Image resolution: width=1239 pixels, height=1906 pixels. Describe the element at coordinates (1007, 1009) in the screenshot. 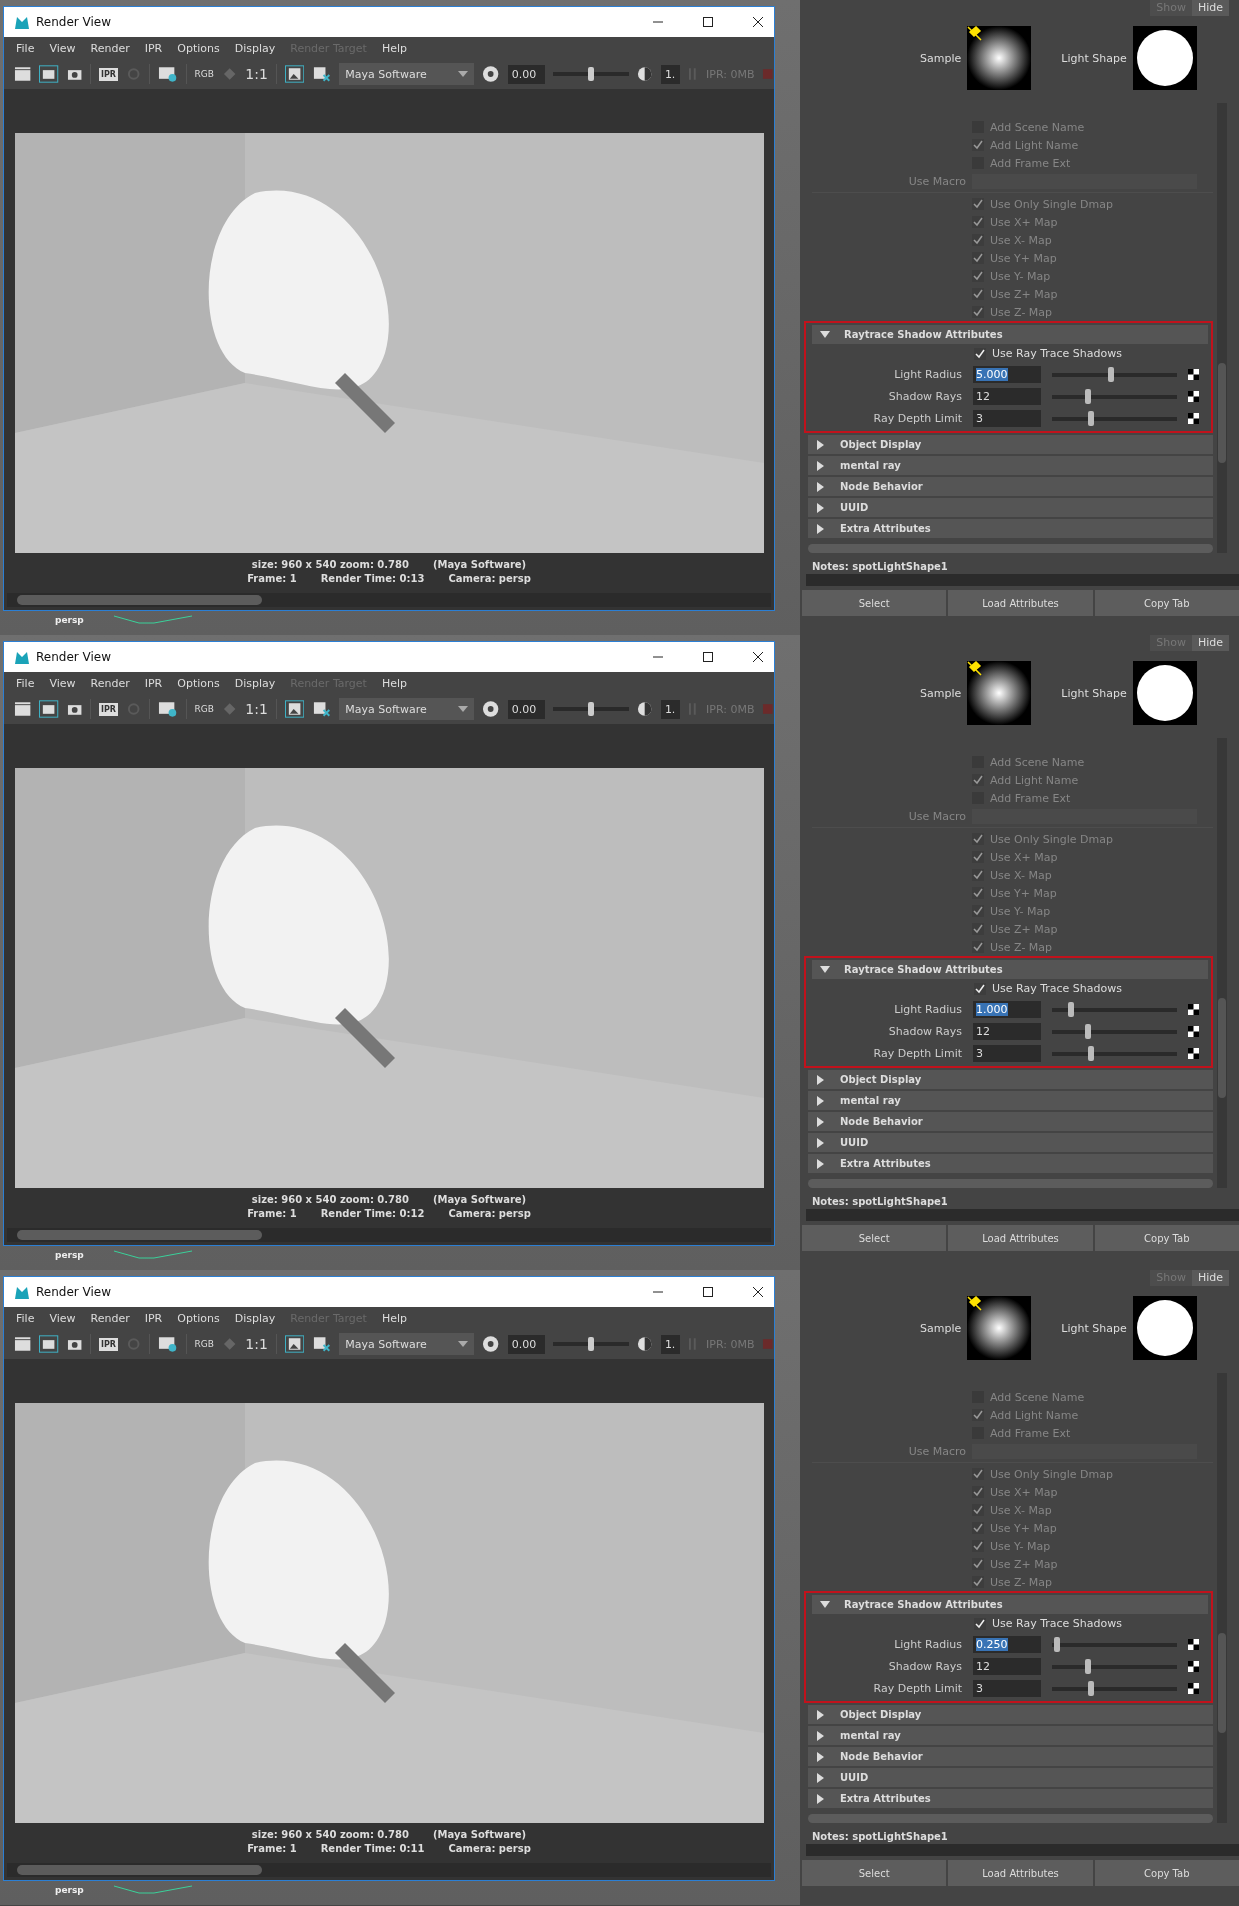

I see `value-field: 1.000` at that location.